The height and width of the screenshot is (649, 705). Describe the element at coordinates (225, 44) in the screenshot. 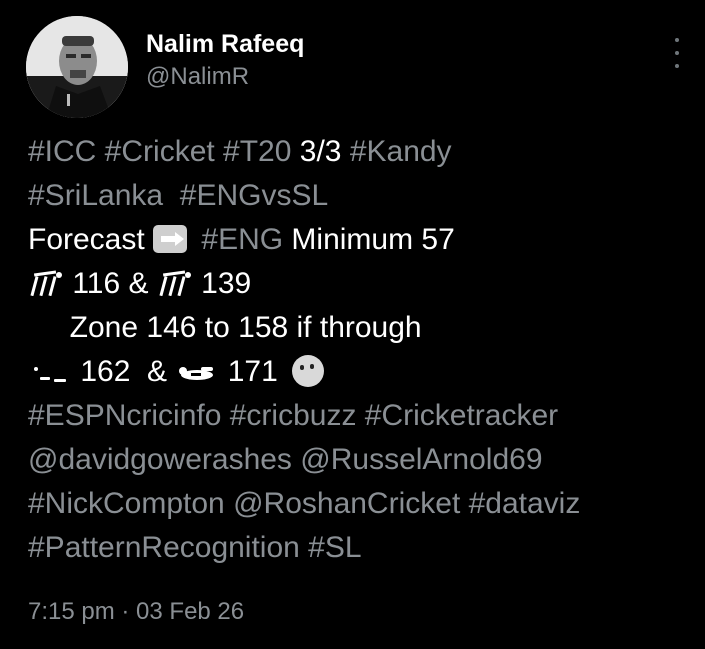

I see `author-name: Nalim Rafeeq` at that location.